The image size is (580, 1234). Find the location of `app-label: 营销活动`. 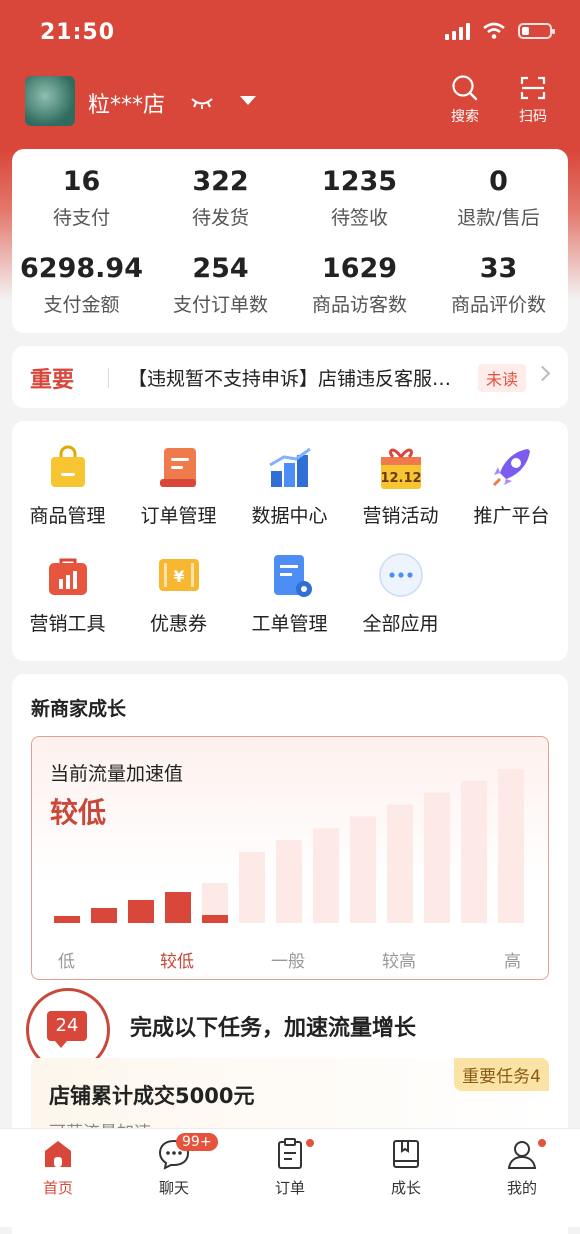

app-label: 营销活动 is located at coordinates (400, 516).